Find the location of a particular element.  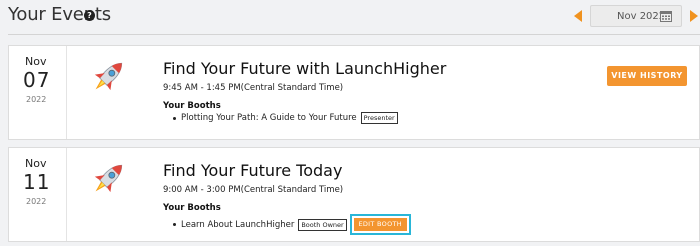

booth-name: Learn About LaunchHigher is located at coordinates (238, 224).